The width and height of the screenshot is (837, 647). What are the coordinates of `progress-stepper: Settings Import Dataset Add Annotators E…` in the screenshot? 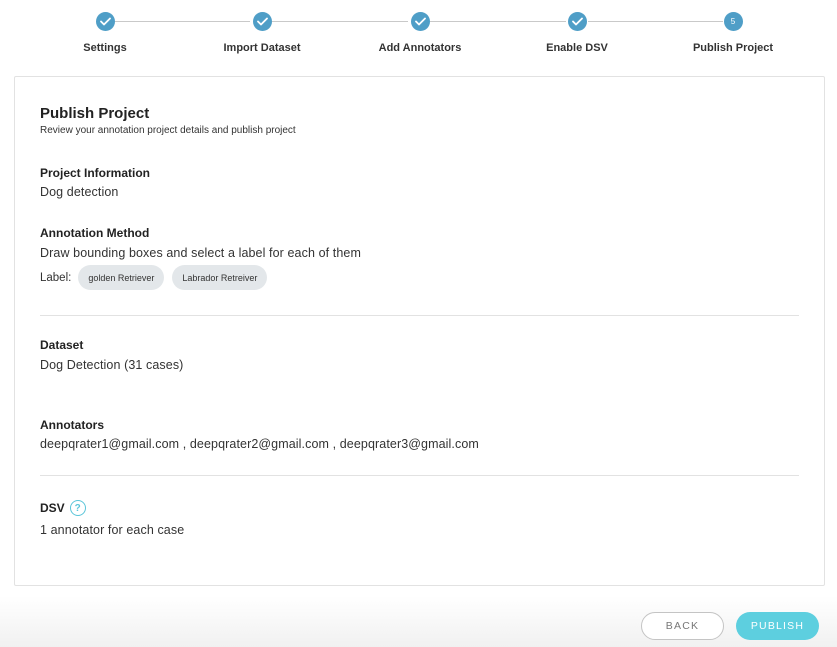 It's located at (418, 35).